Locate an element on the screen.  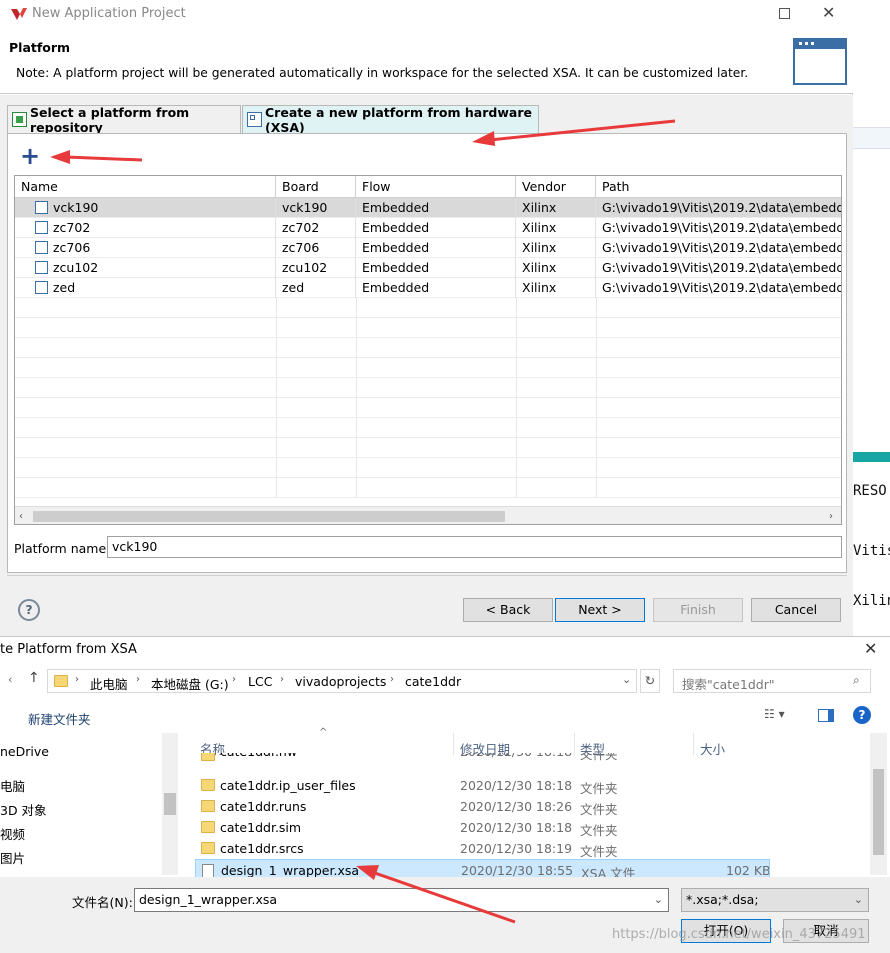
view-options-icon: ☷ ▾ is located at coordinates (774, 714).